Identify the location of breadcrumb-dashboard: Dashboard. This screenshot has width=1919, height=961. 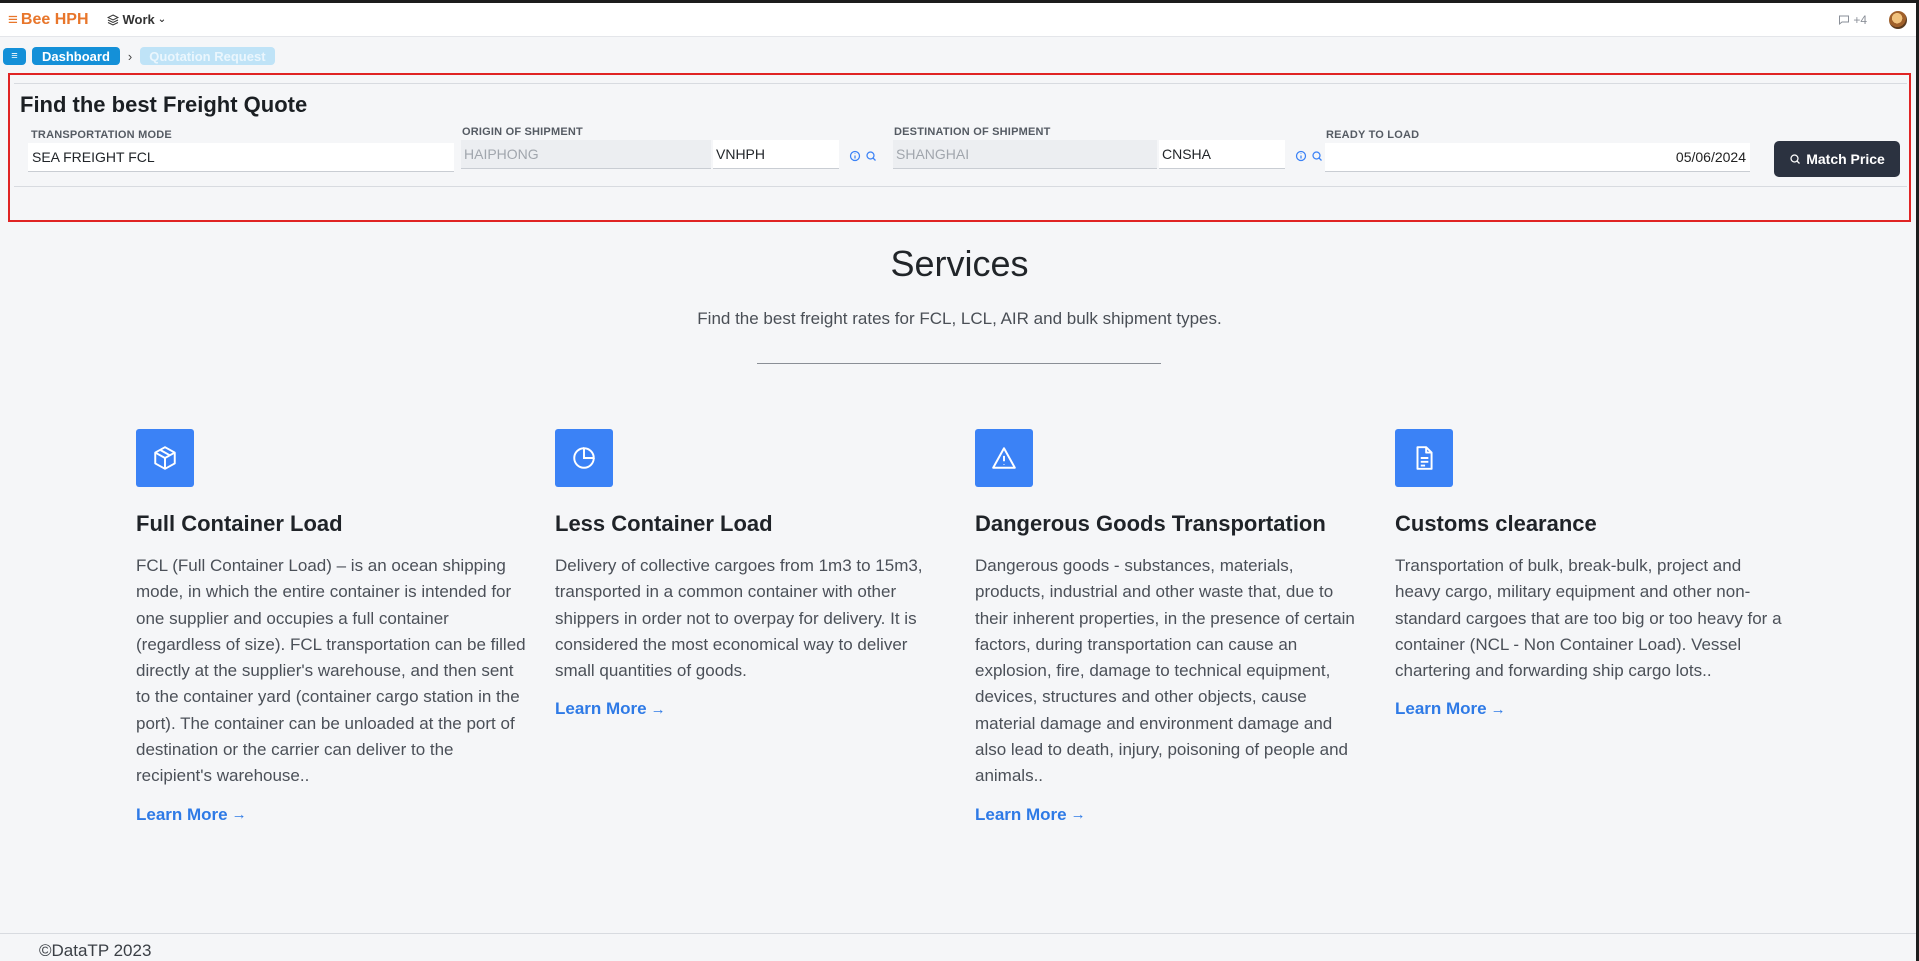
(76, 56).